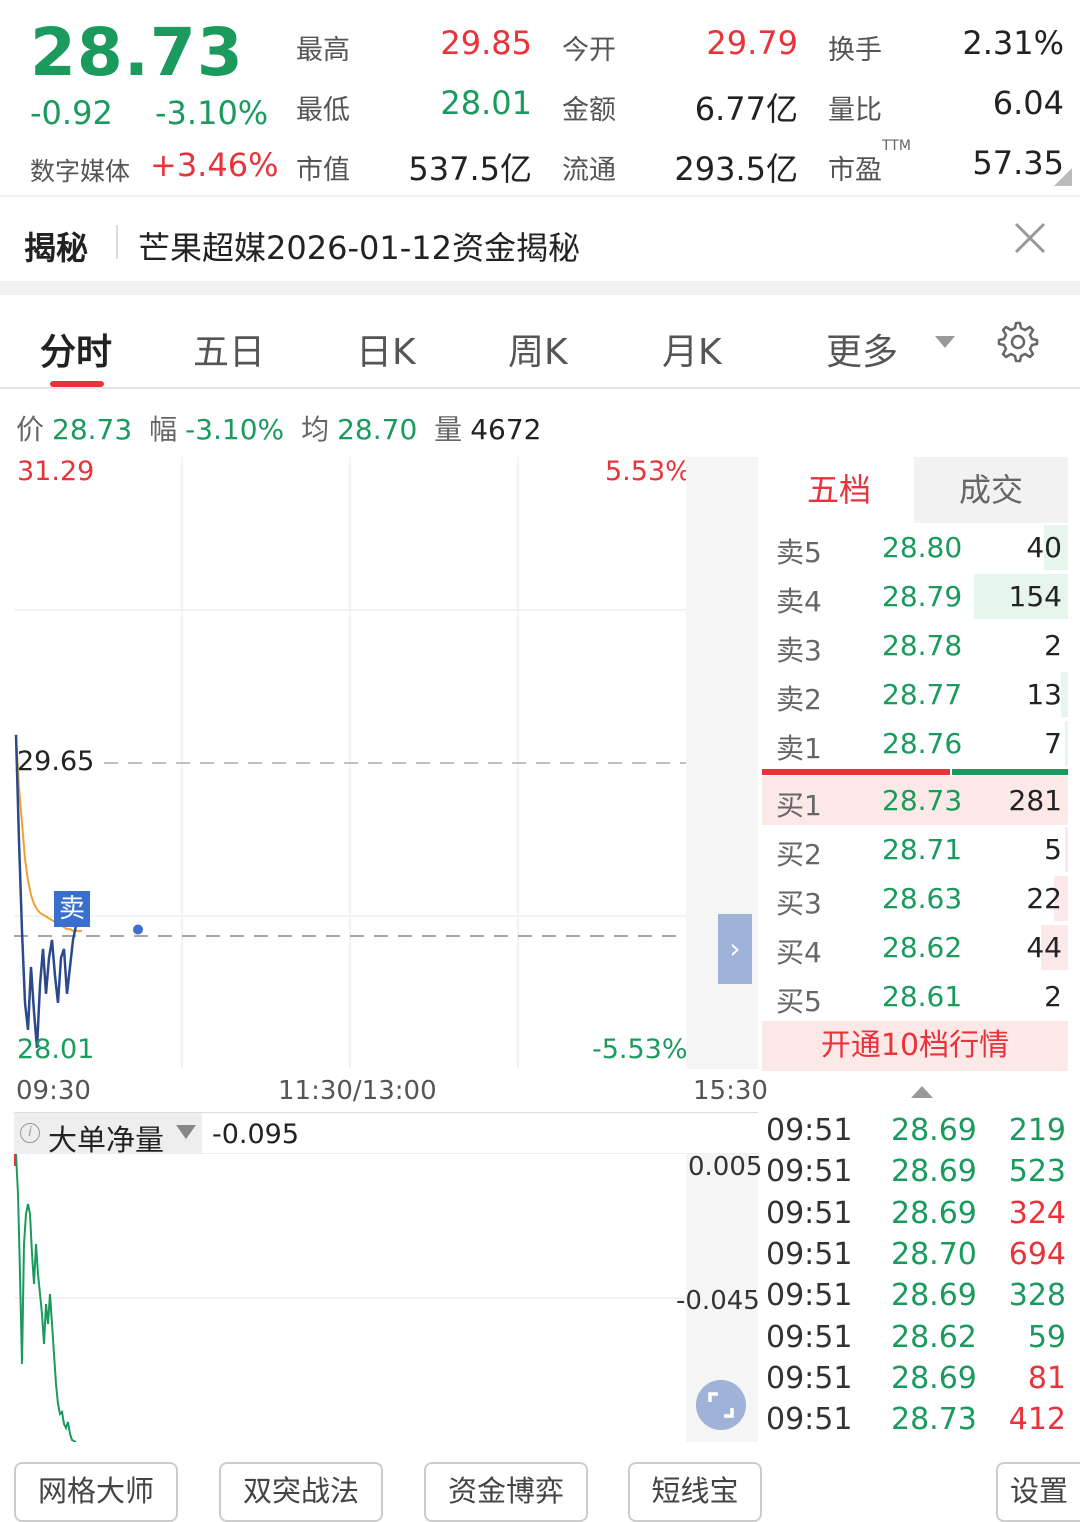 Image resolution: width=1080 pixels, height=1522 pixels. Describe the element at coordinates (915, 645) in the screenshot. I see `sell-level-3: 卖3 28.78 2` at that location.